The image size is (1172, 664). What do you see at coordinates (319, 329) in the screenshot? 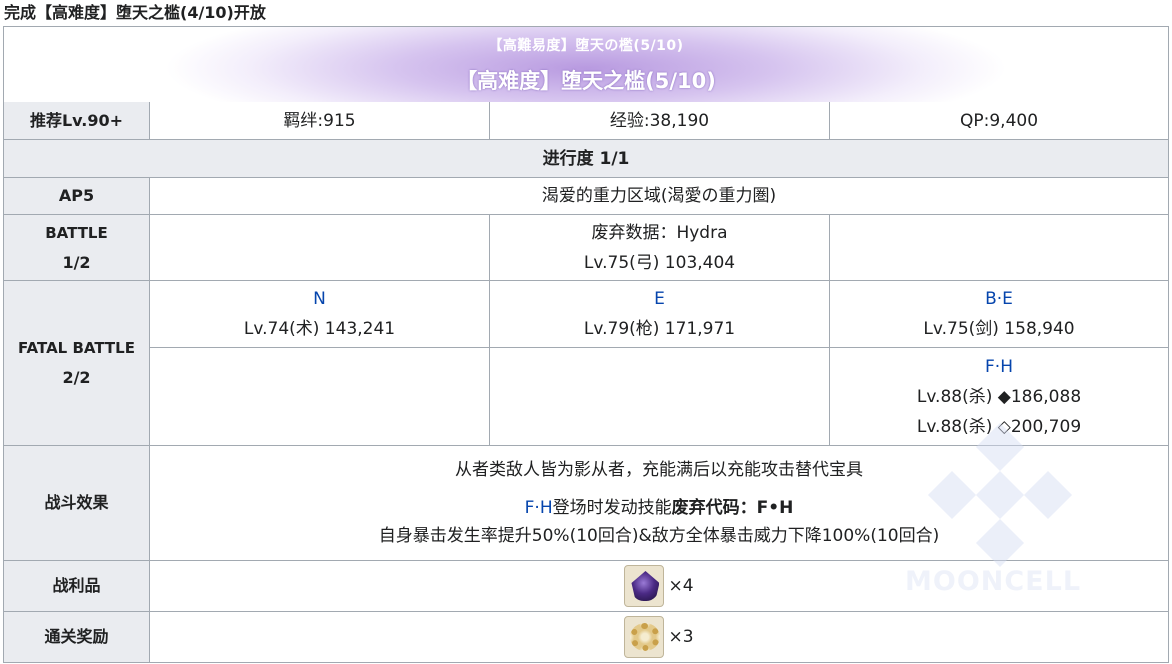
I see `enemy-stats: Lv.74(术) 143,241` at bounding box center [319, 329].